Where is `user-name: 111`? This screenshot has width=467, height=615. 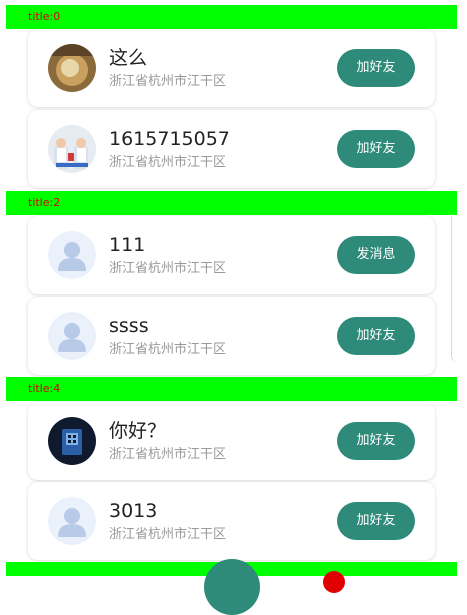
user-name: 111 is located at coordinates (127, 245).